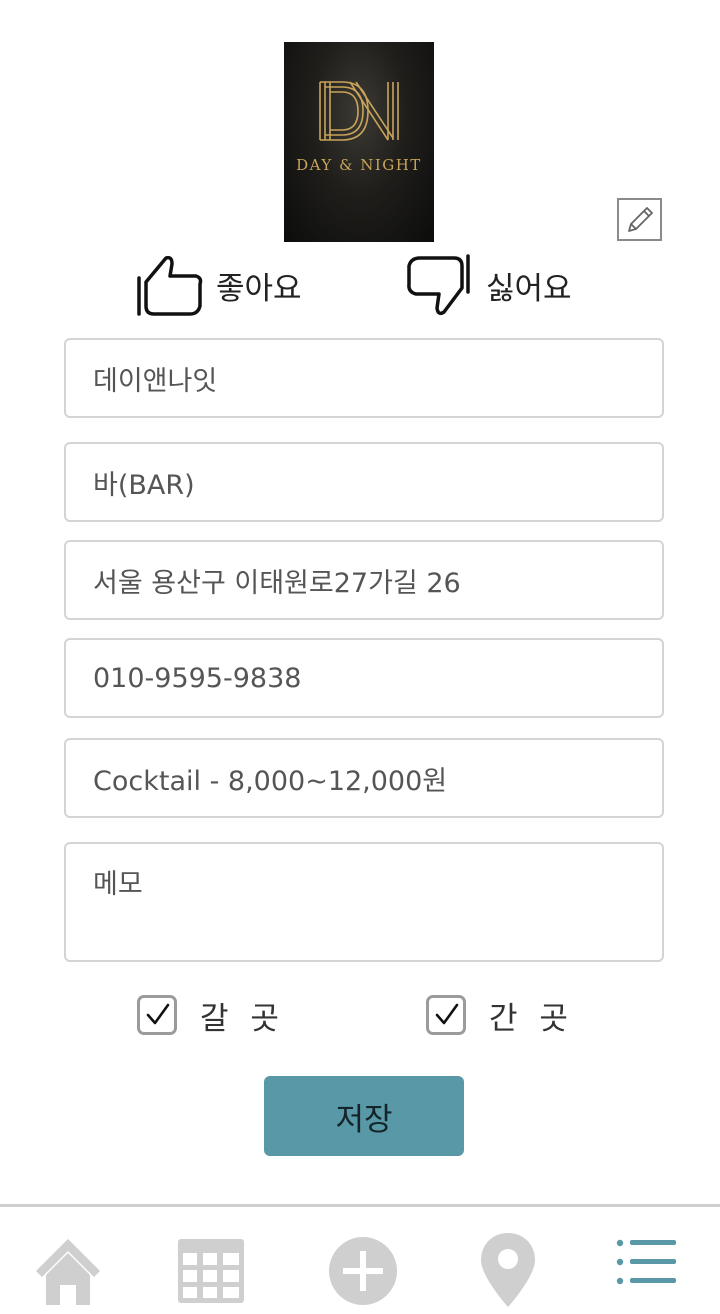 The width and height of the screenshot is (720, 1314). What do you see at coordinates (170, 285) in the screenshot?
I see `thumbs-up-icon` at bounding box center [170, 285].